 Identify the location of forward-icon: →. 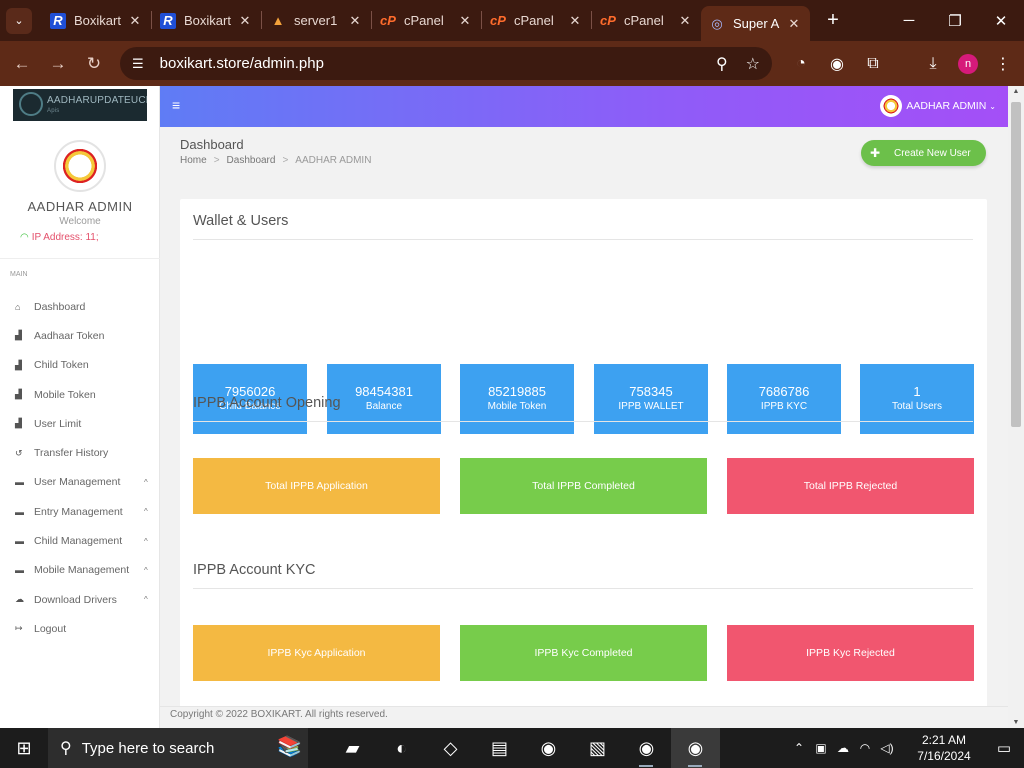
(58, 64).